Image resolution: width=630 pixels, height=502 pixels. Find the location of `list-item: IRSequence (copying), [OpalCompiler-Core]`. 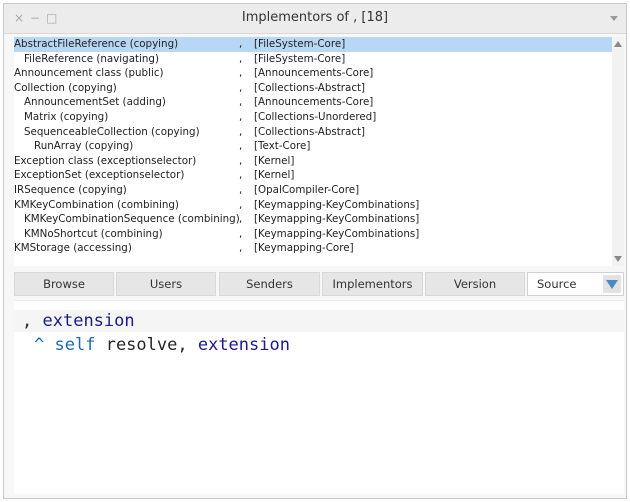

list-item: IRSequence (copying), [OpalCompiler-Core] is located at coordinates (313, 190).